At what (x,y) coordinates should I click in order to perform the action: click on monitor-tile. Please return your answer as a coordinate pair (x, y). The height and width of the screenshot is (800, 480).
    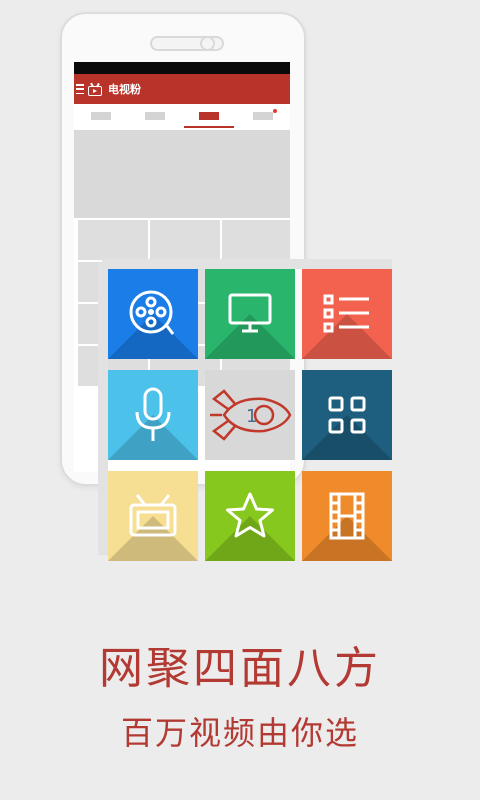
    Looking at the image, I should click on (250, 314).